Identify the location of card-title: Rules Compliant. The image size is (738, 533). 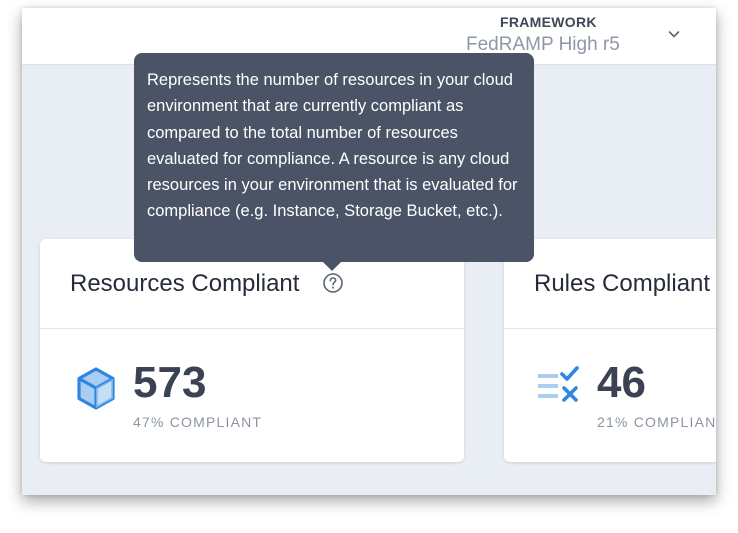
(622, 283).